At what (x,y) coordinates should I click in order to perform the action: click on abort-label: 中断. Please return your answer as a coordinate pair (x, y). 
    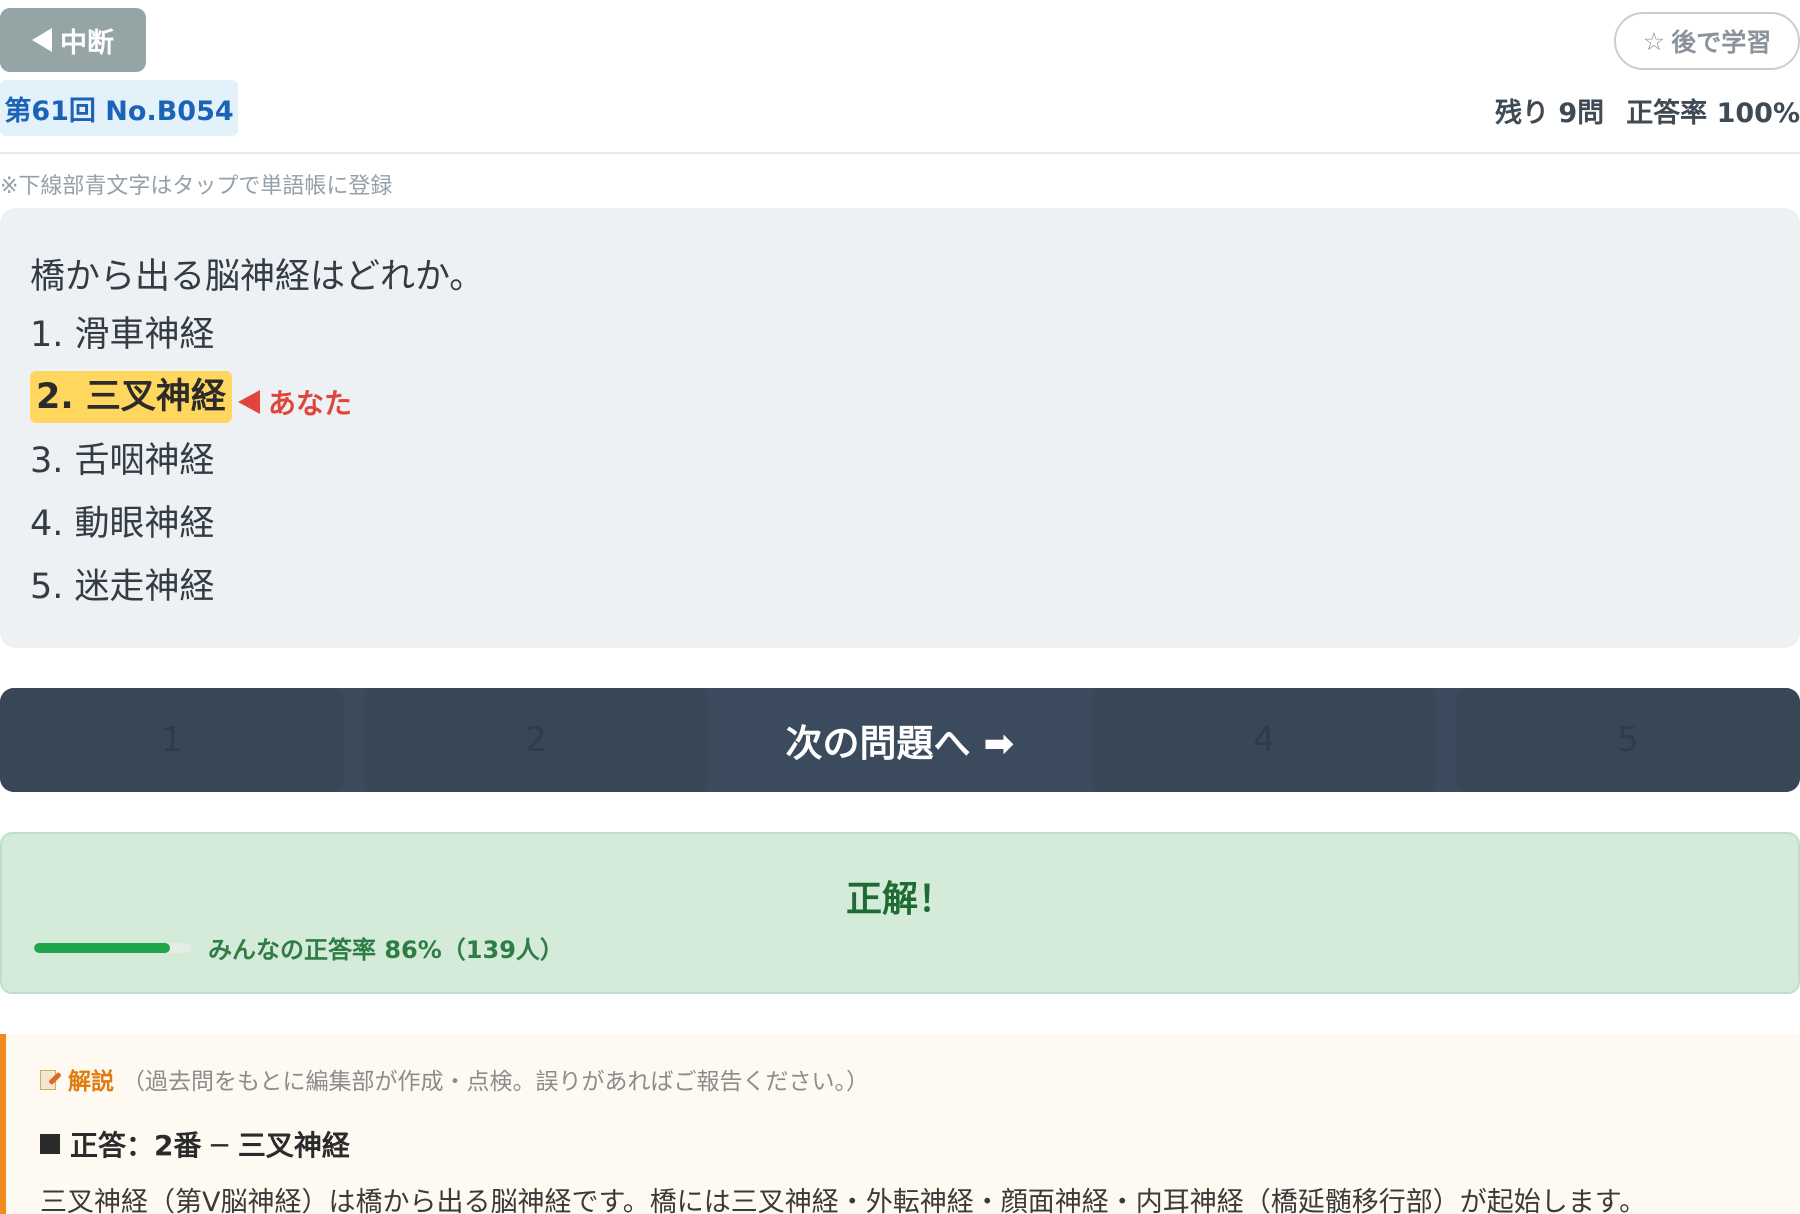
    Looking at the image, I should click on (87, 43).